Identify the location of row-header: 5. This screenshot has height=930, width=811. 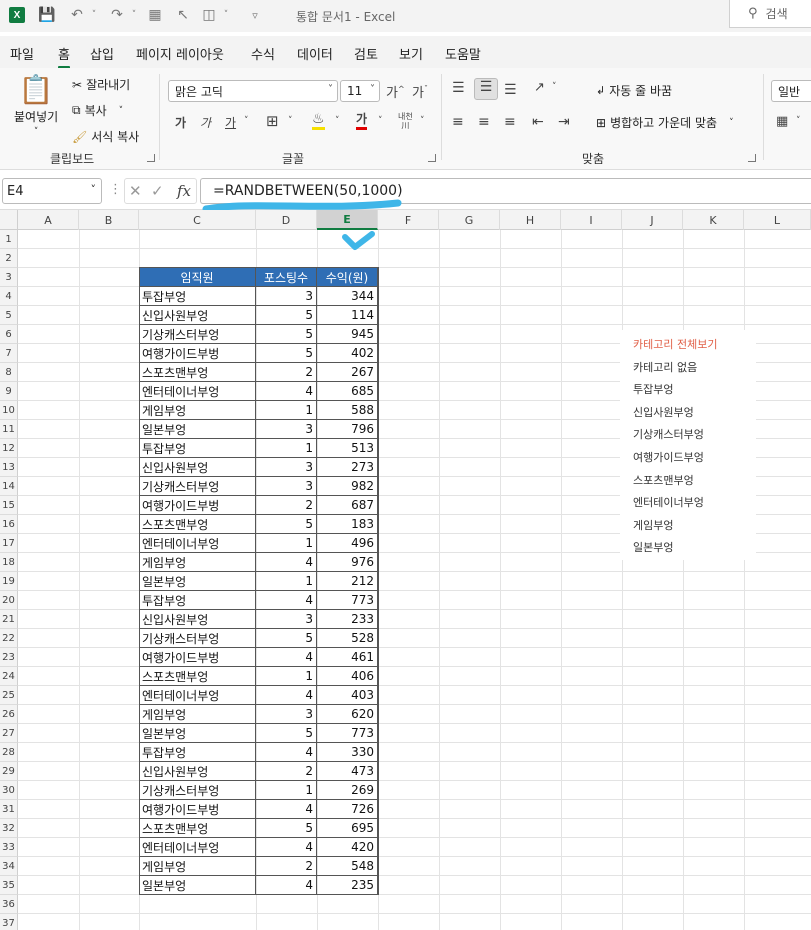
(9, 315).